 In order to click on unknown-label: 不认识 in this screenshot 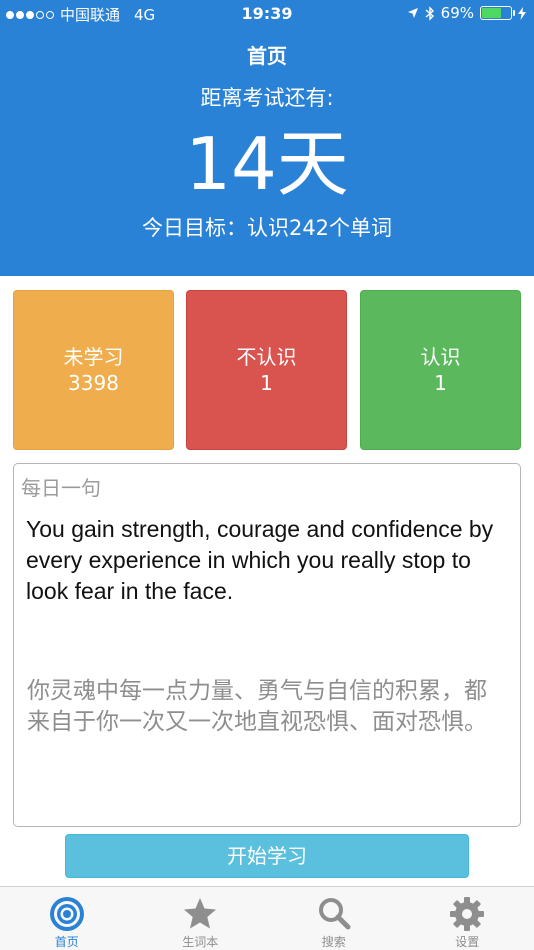, I will do `click(266, 357)`.